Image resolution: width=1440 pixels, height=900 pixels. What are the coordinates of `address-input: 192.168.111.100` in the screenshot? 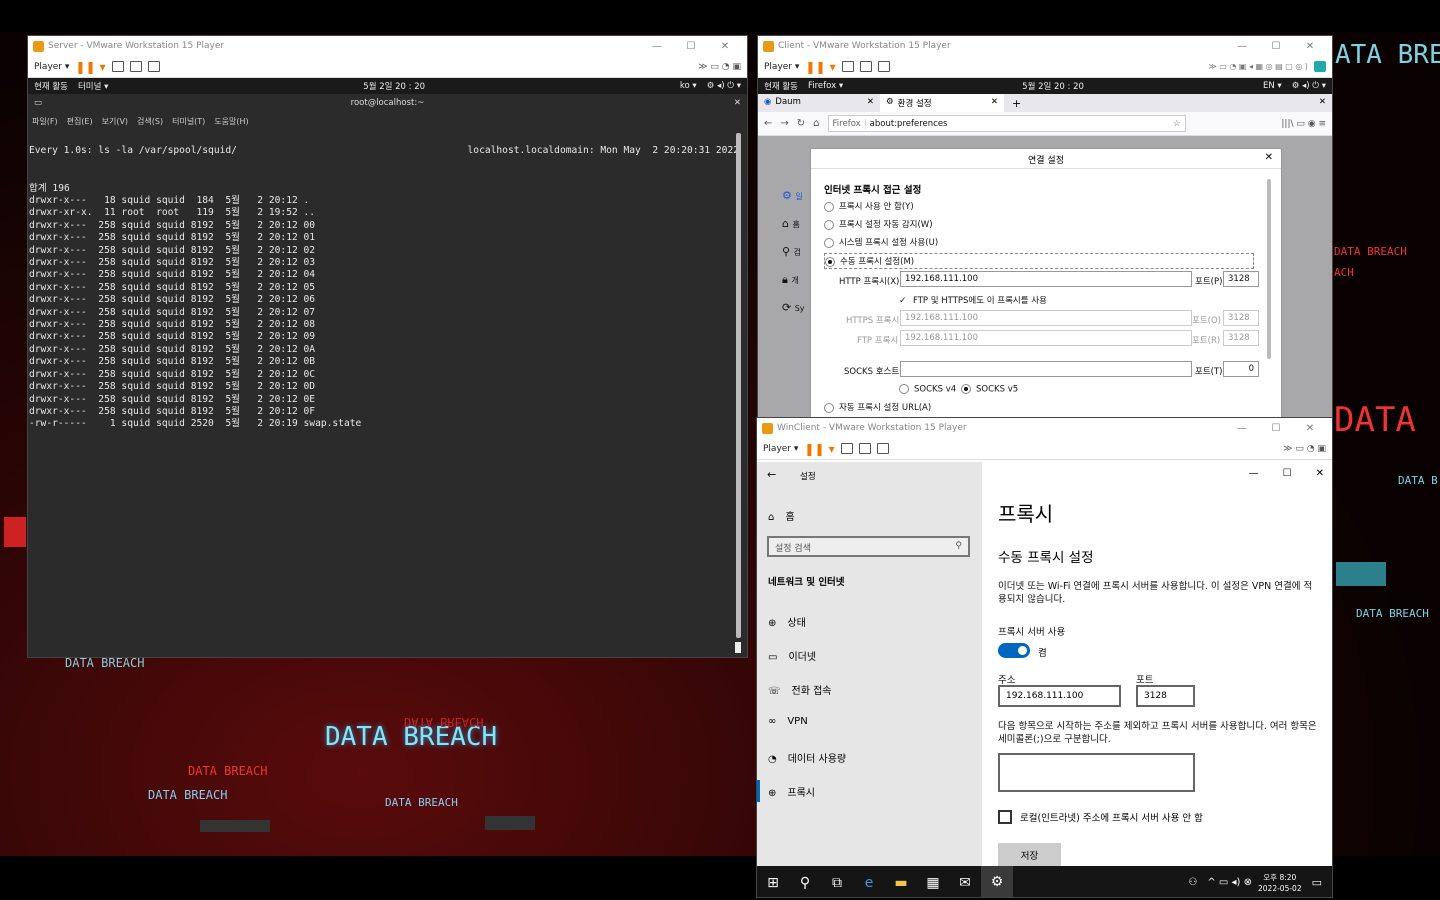 It's located at (1059, 696).